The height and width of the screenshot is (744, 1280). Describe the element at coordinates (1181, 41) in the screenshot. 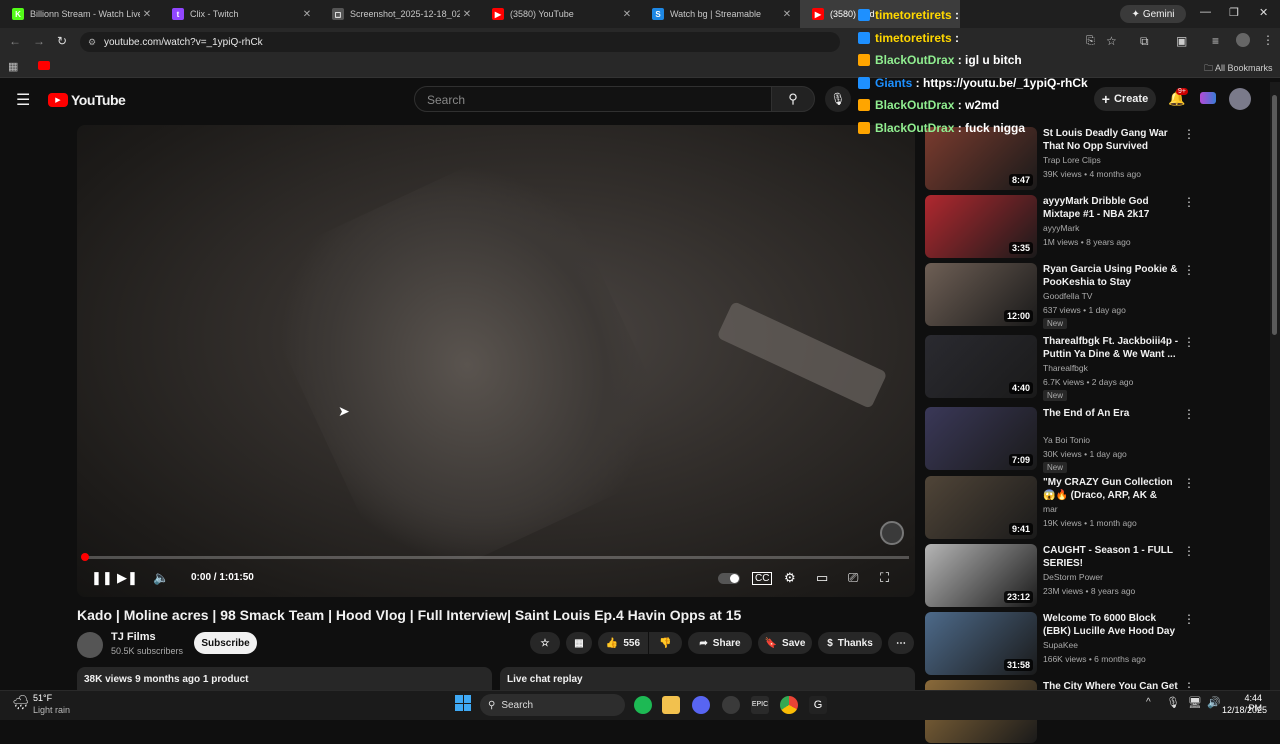

I see `sidepanel-icon: ▣` at that location.